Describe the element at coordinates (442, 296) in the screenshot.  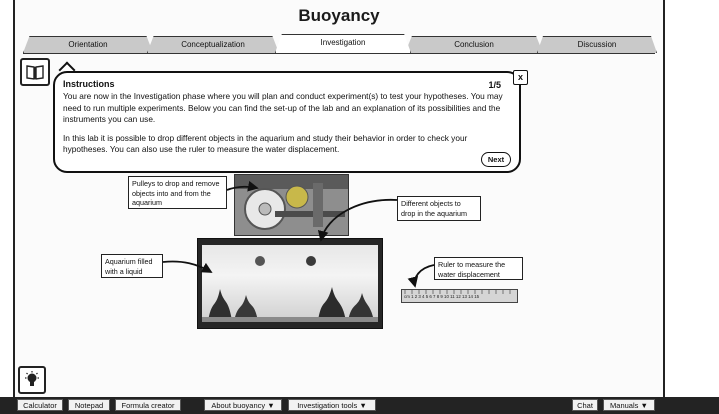
I see `ruler-numbers: cm 1 2 3 4 5 6 7 8 9 10 11 12 13 14 15` at that location.